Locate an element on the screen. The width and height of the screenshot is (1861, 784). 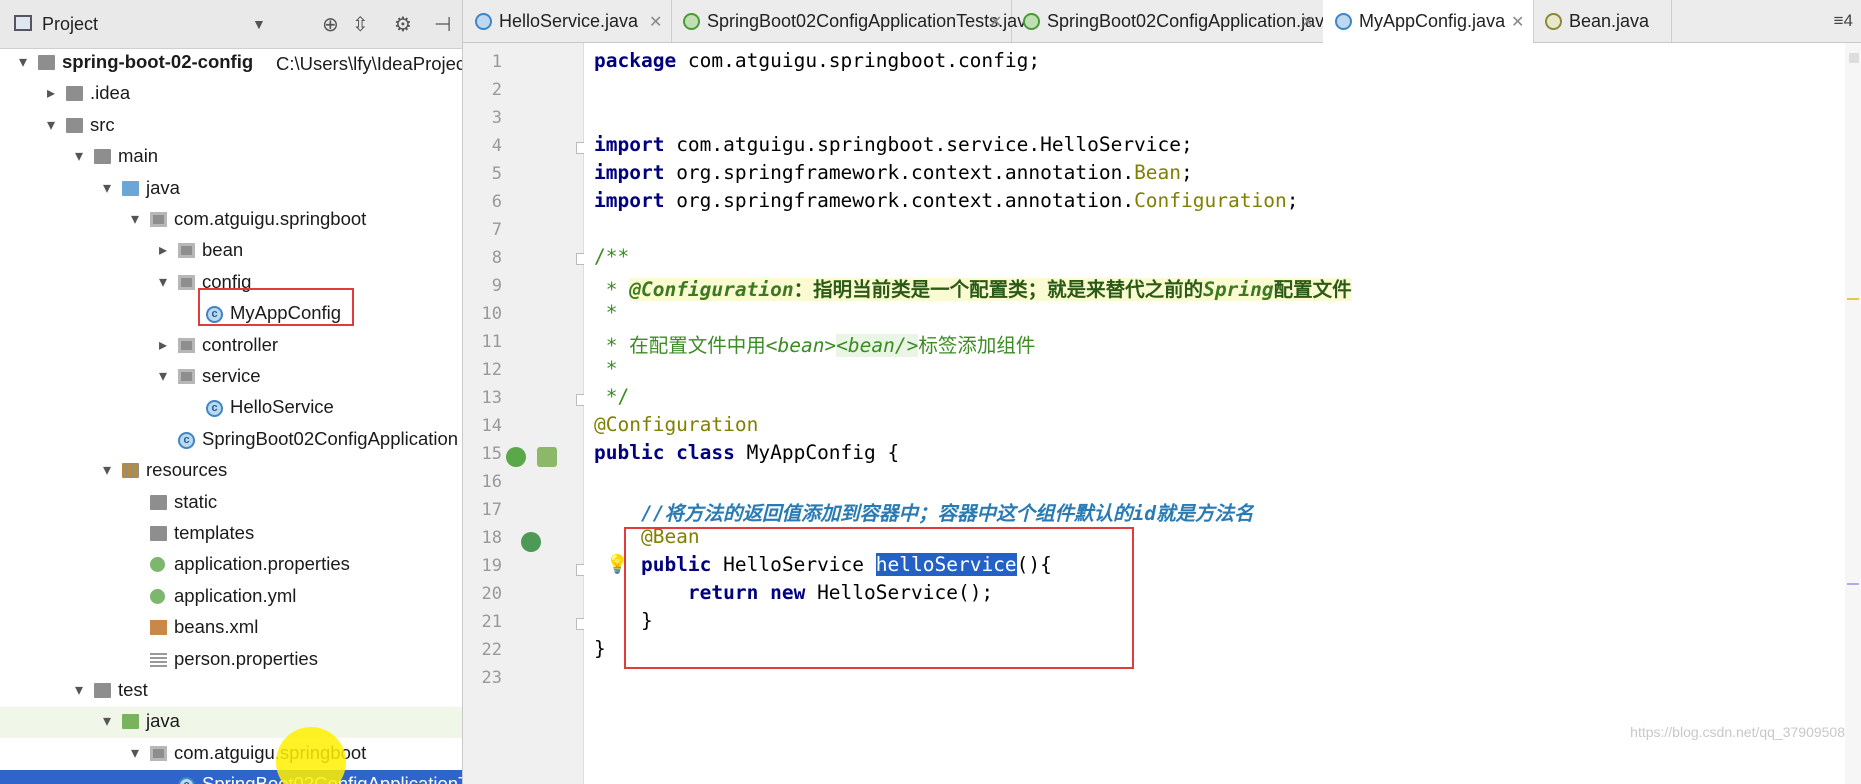
line-number: 13 is located at coordinates (491, 398).